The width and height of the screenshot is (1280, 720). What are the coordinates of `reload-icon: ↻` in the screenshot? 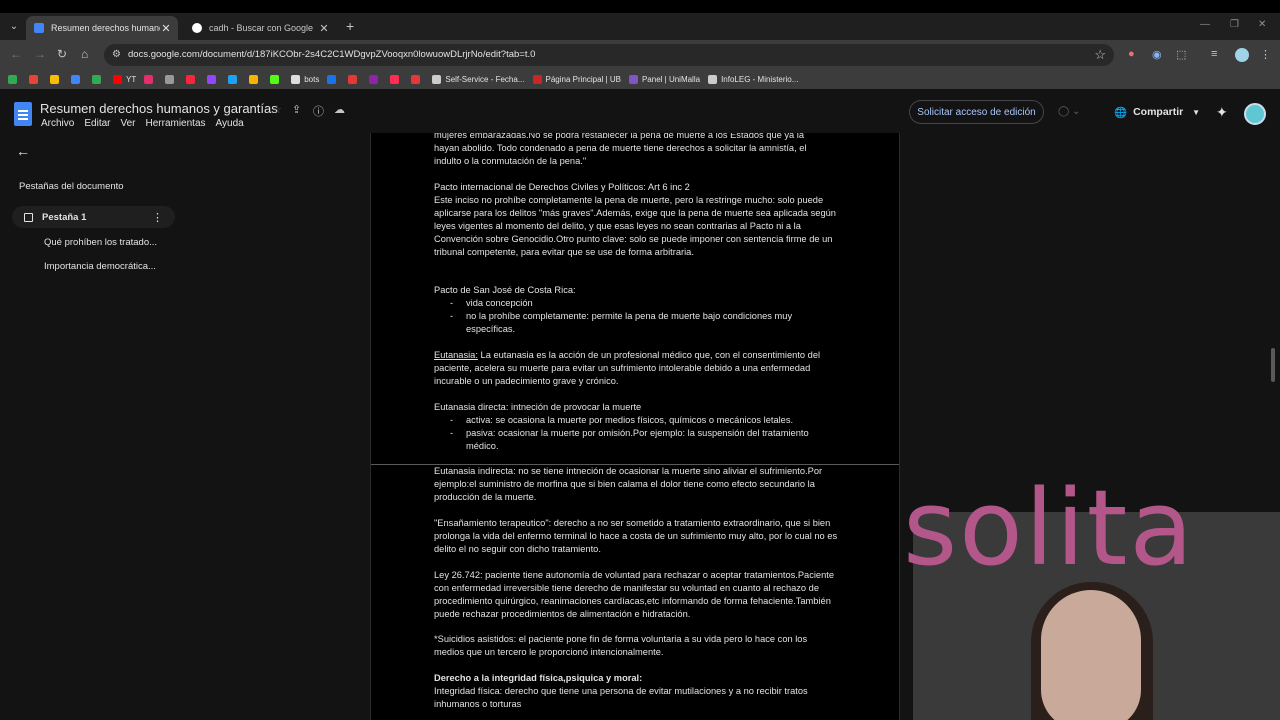 It's located at (62, 54).